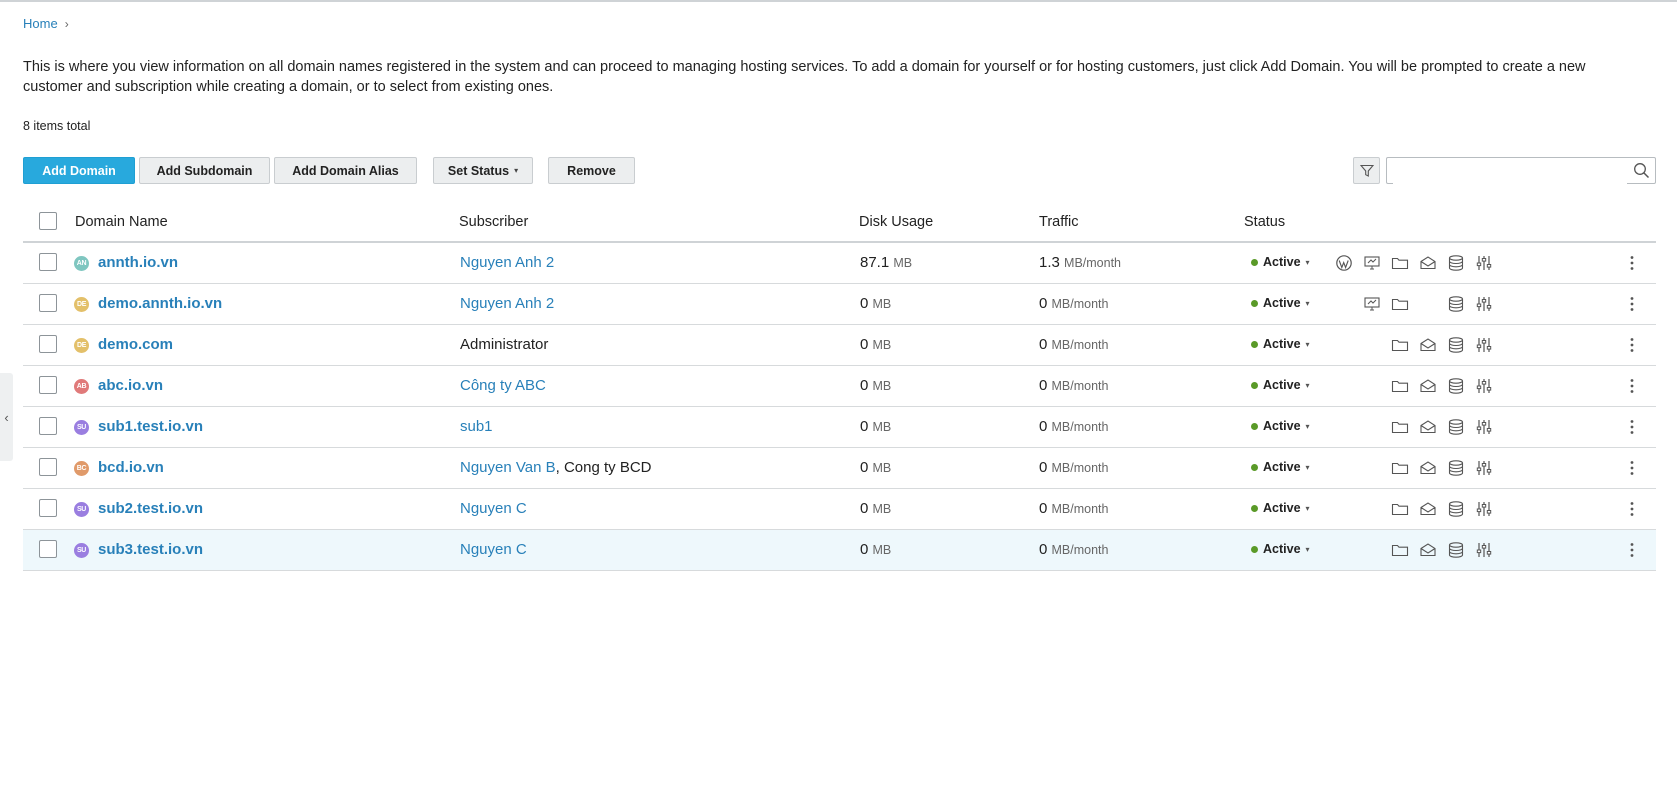 The image size is (1677, 807). I want to click on remove-button: Remove, so click(591, 170).